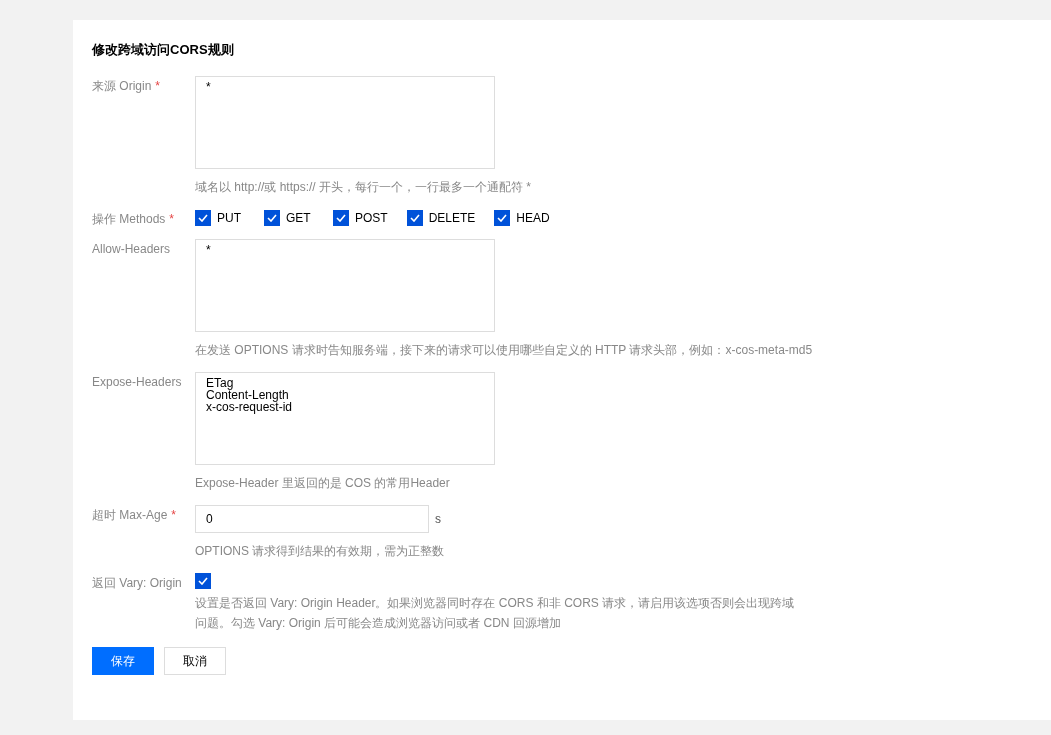  What do you see at coordinates (131, 248) in the screenshot?
I see `field-label: Allow-Headers` at bounding box center [131, 248].